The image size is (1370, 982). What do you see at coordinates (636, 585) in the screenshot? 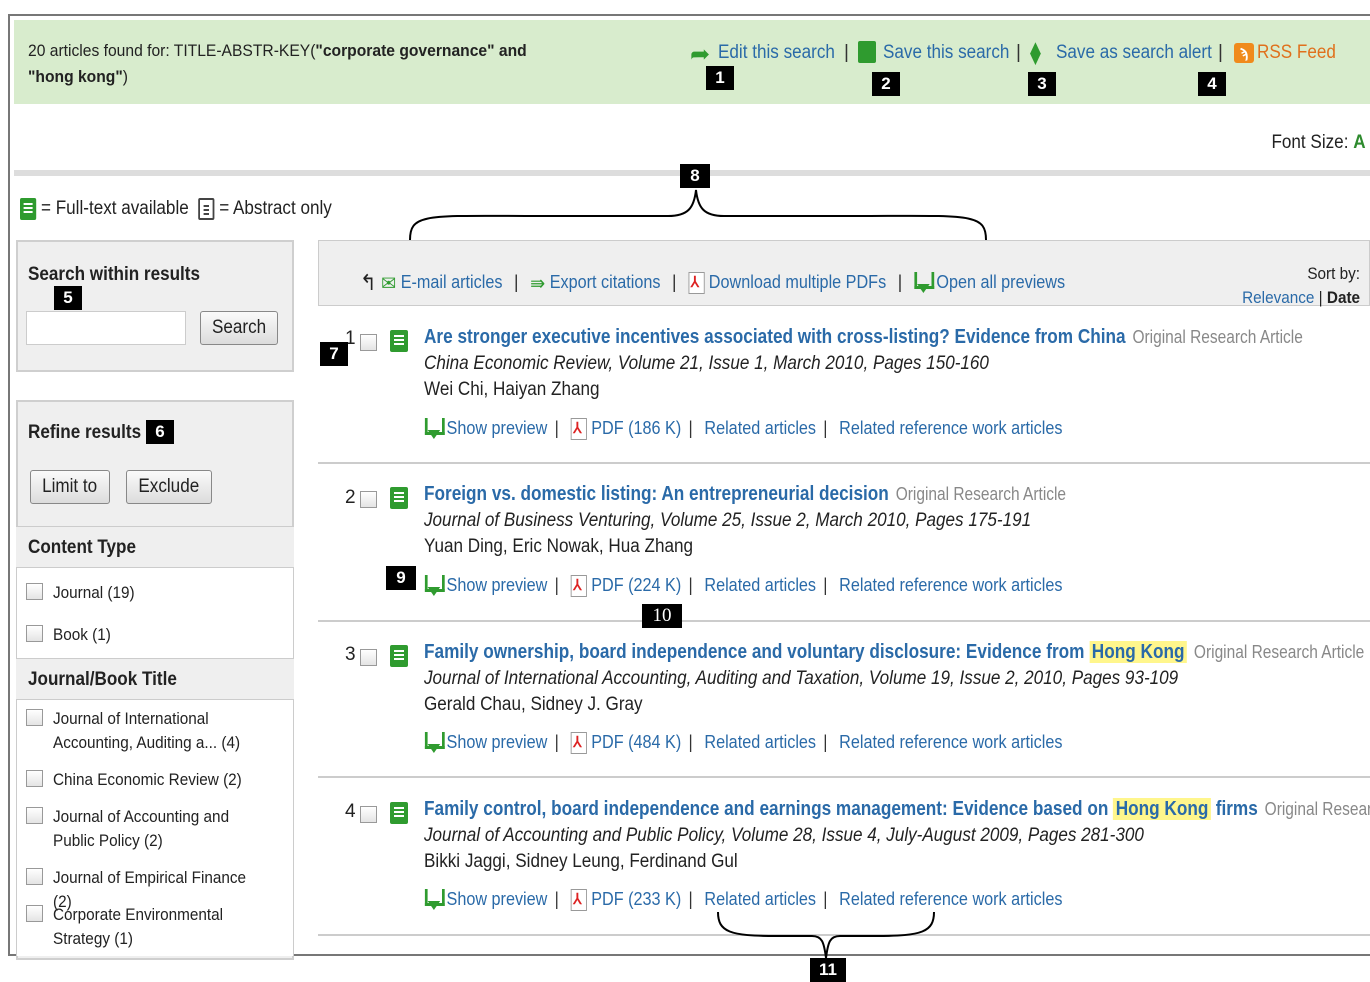
I see `pdf-link: PDF (224 K)` at bounding box center [636, 585].